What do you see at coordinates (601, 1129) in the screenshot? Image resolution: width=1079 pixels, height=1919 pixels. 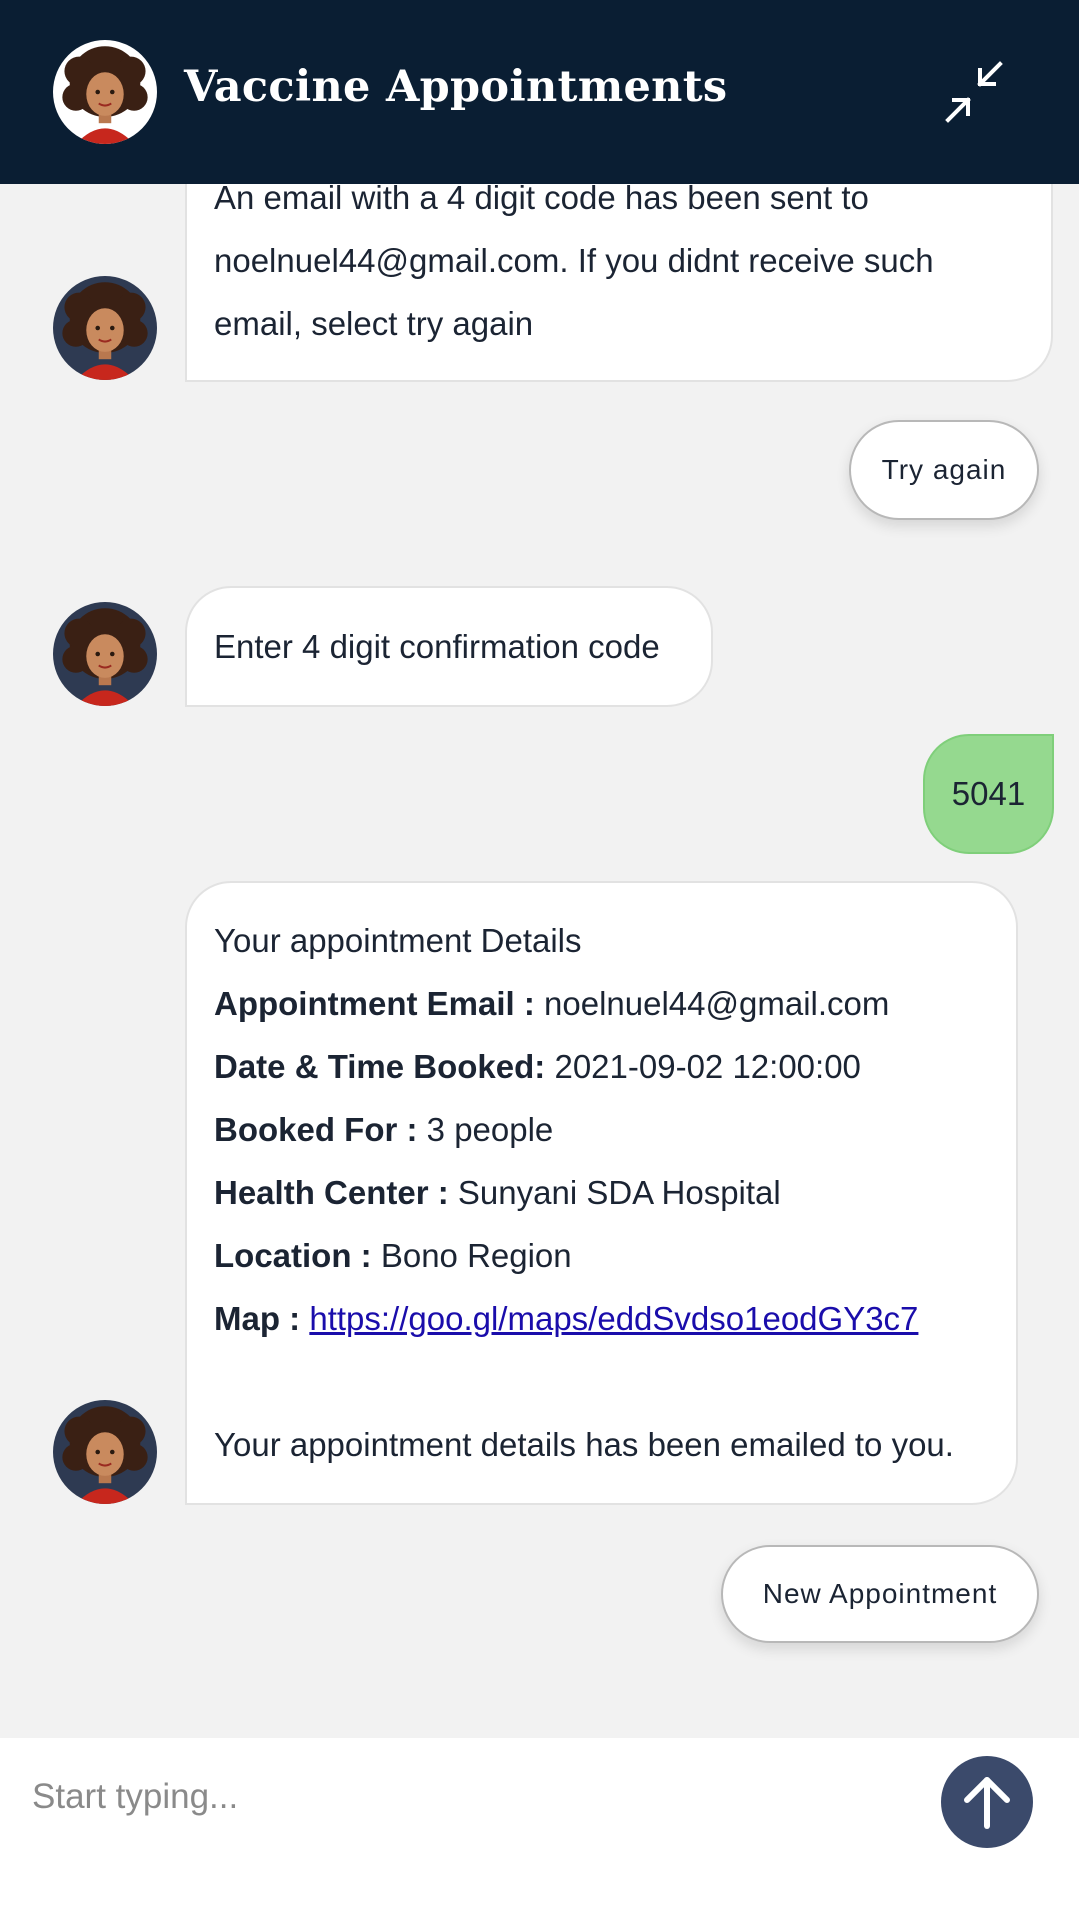 I see `detail-row-booked-for: Booked For : 3 people` at bounding box center [601, 1129].